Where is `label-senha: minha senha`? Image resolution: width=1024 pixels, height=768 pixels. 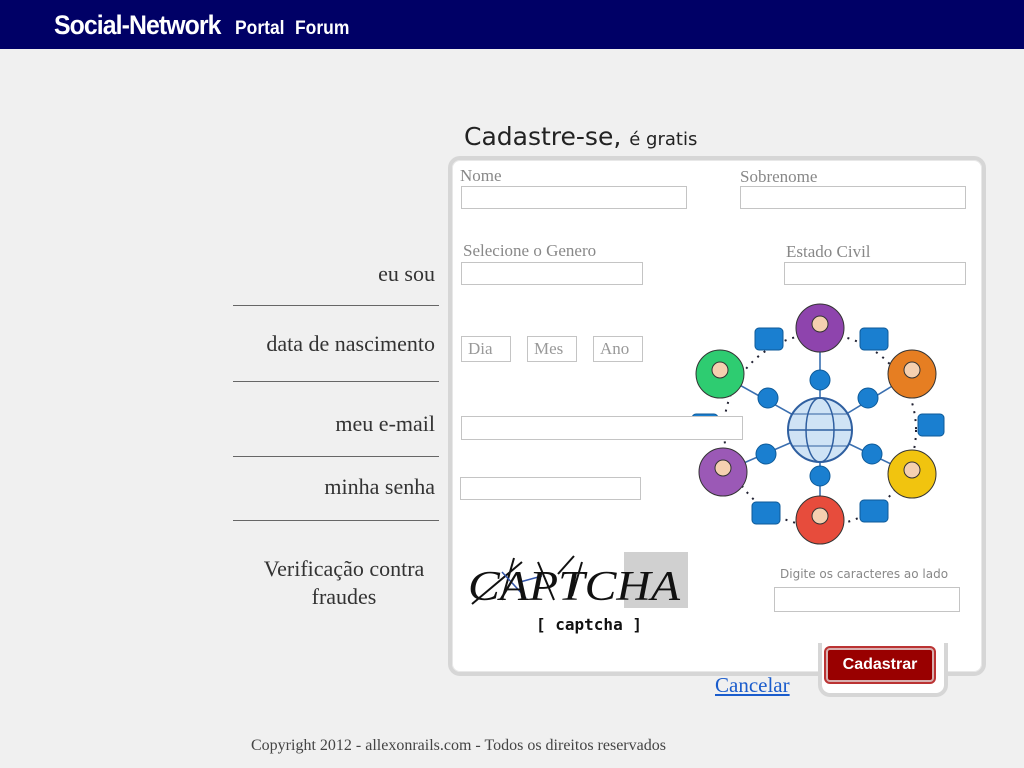
label-senha: minha senha is located at coordinates (379, 486).